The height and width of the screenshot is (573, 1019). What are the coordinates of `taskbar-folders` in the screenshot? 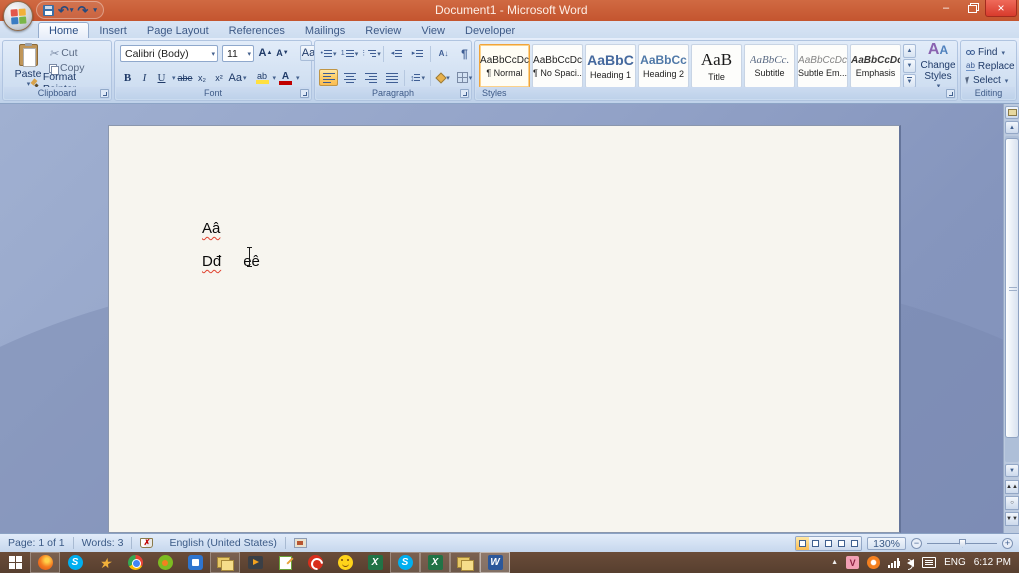 It's located at (225, 562).